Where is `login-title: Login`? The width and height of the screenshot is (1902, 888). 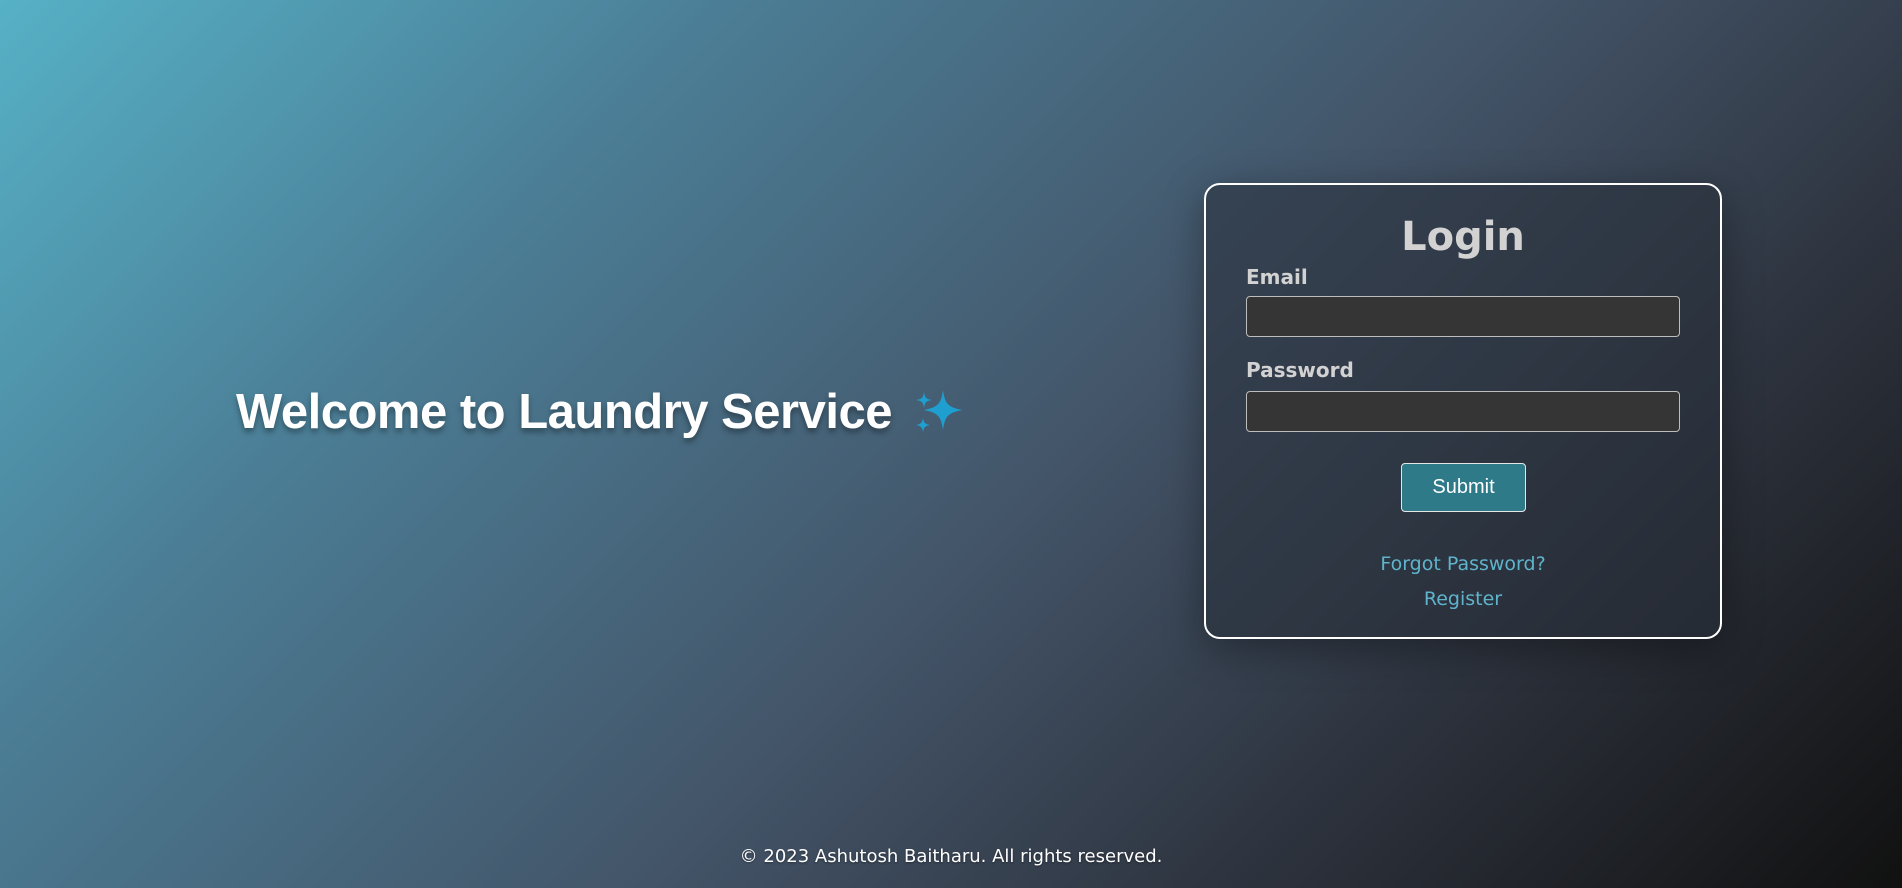 login-title: Login is located at coordinates (1463, 237).